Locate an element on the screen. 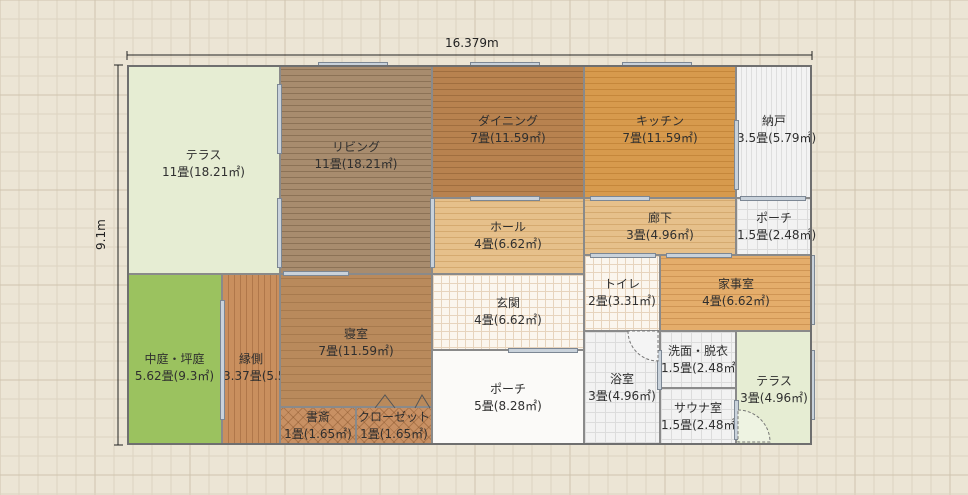  door-swings is located at coordinates (572, 386).